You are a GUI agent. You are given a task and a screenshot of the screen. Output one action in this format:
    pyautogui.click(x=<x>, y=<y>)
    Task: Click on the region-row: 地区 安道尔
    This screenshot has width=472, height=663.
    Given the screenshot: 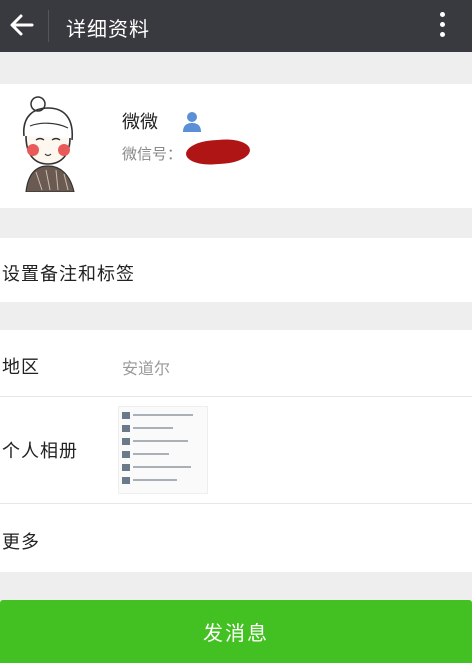 What is the action you would take?
    pyautogui.click(x=236, y=363)
    